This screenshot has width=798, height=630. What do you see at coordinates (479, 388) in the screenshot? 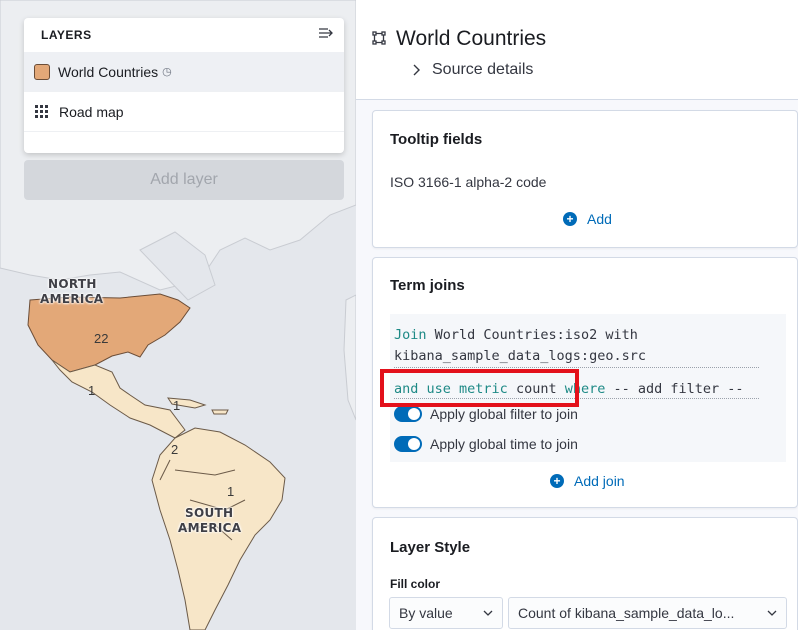
I see `highlight-annotation` at bounding box center [479, 388].